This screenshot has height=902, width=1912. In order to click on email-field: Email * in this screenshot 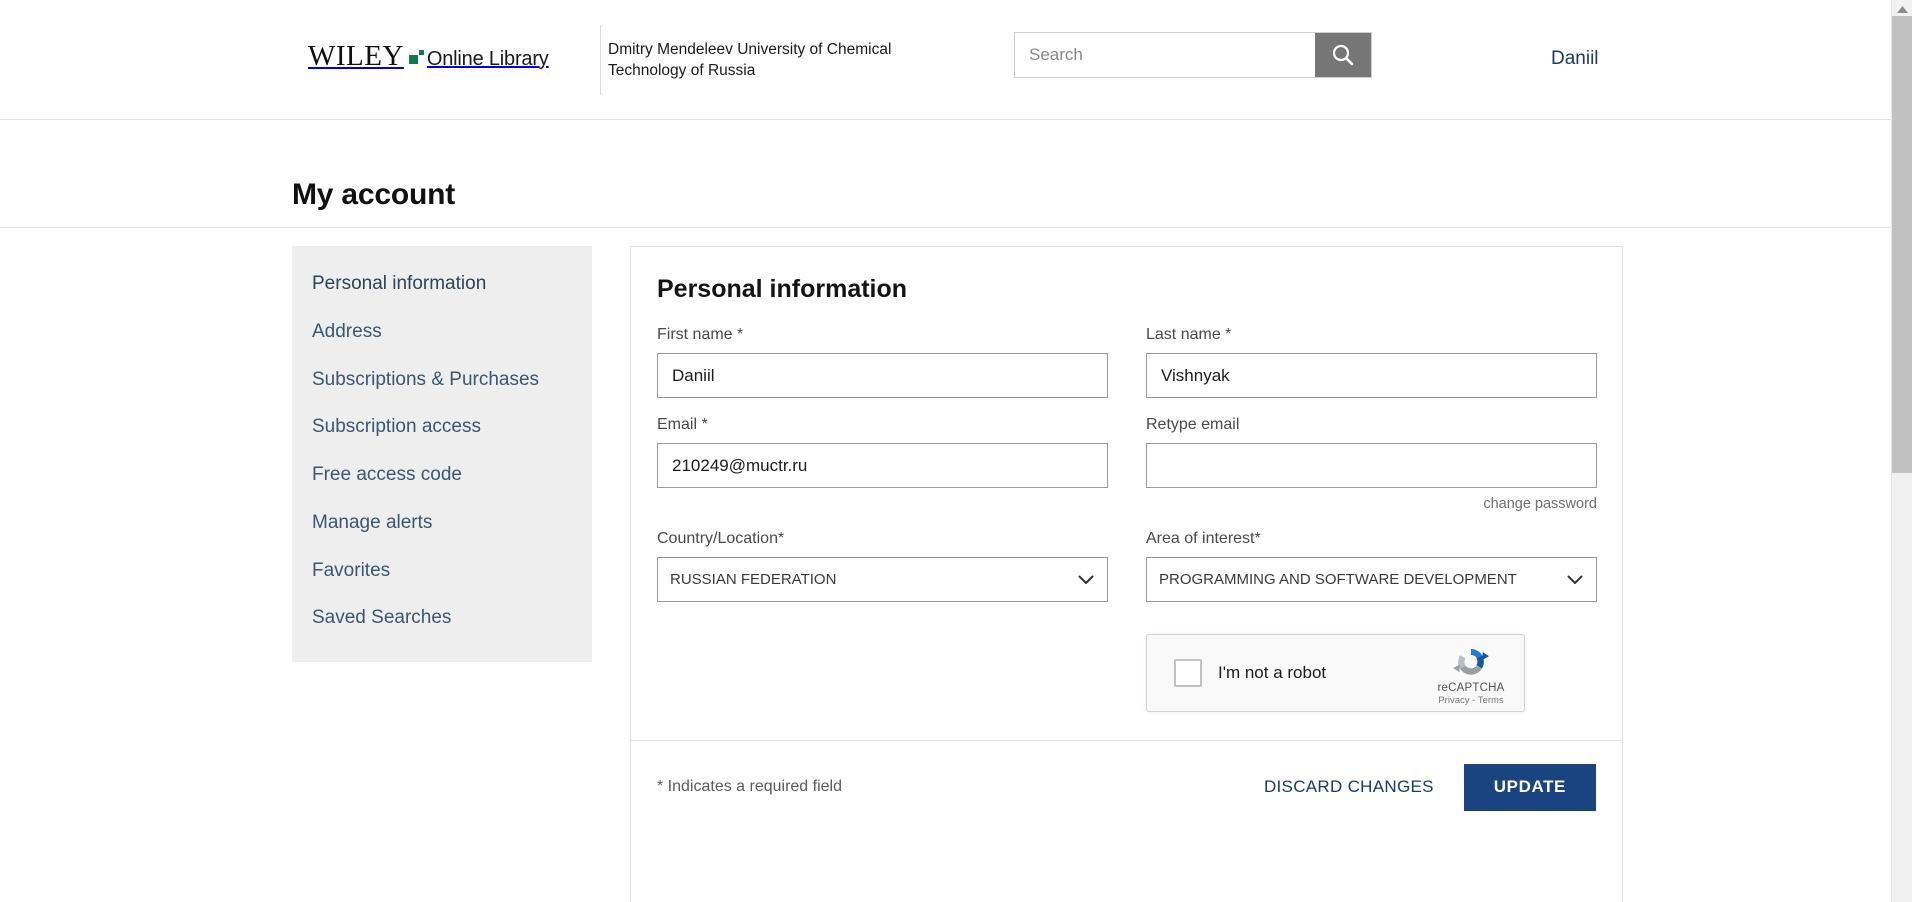, I will do `click(882, 464)`.